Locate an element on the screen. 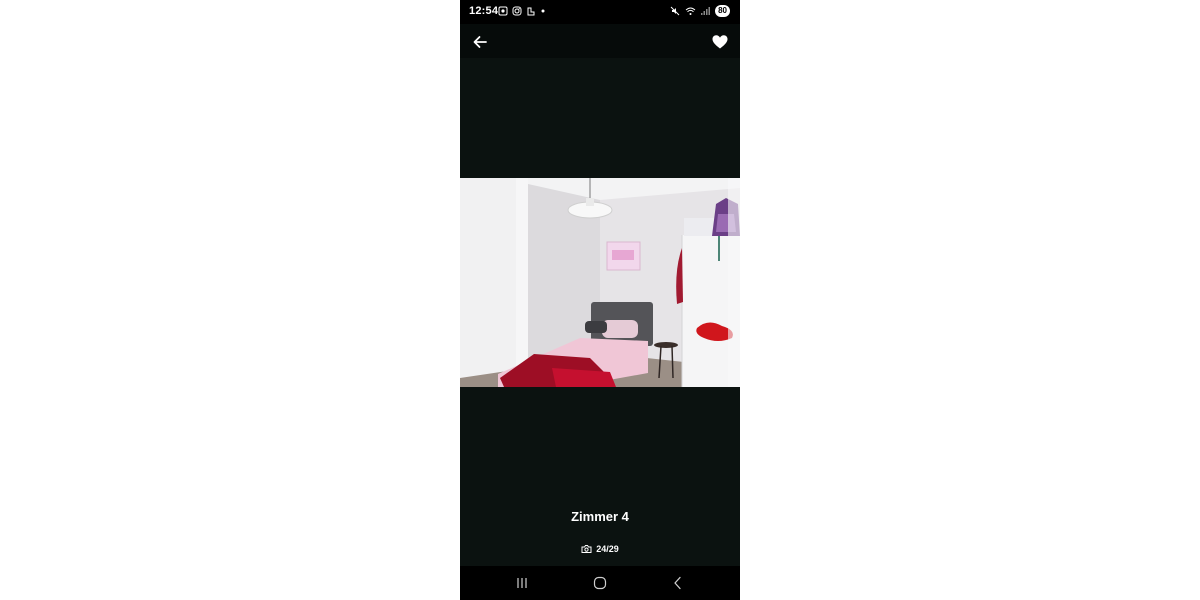  instagram-icon is located at coordinates (517, 11).